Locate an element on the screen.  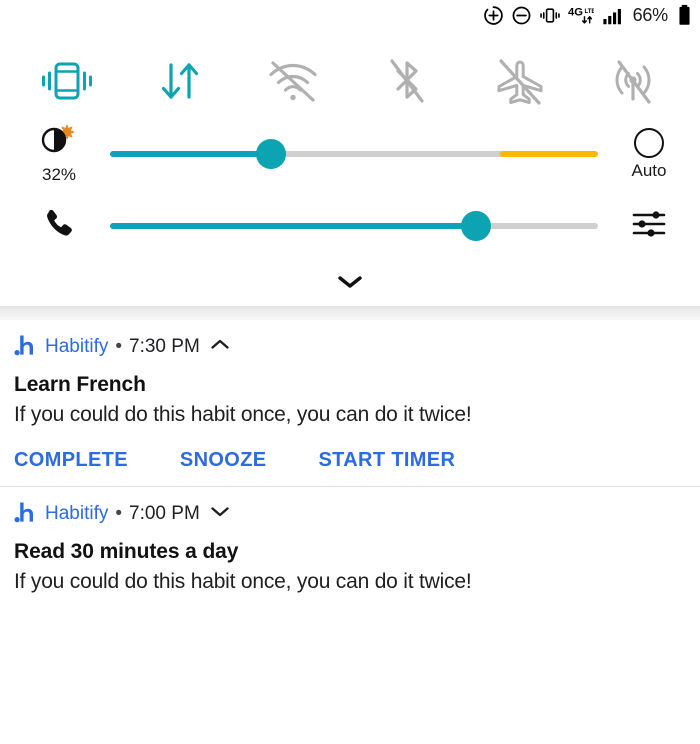
sound-settings-button is located at coordinates (649, 226).